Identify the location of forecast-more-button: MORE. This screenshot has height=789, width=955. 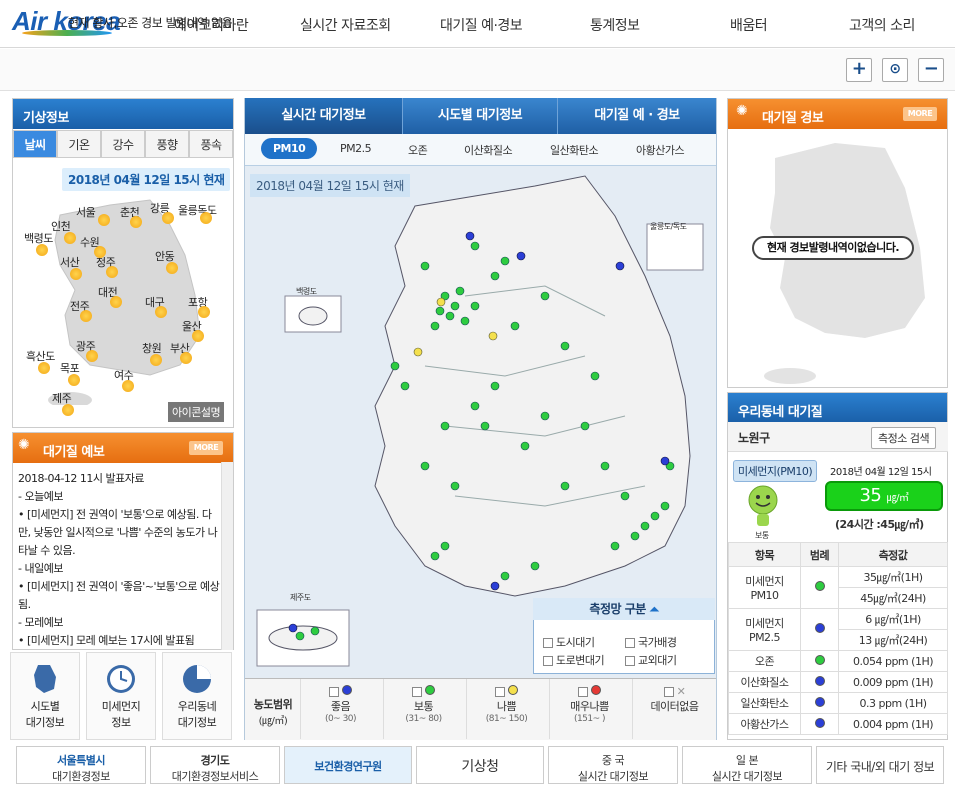
(206, 448).